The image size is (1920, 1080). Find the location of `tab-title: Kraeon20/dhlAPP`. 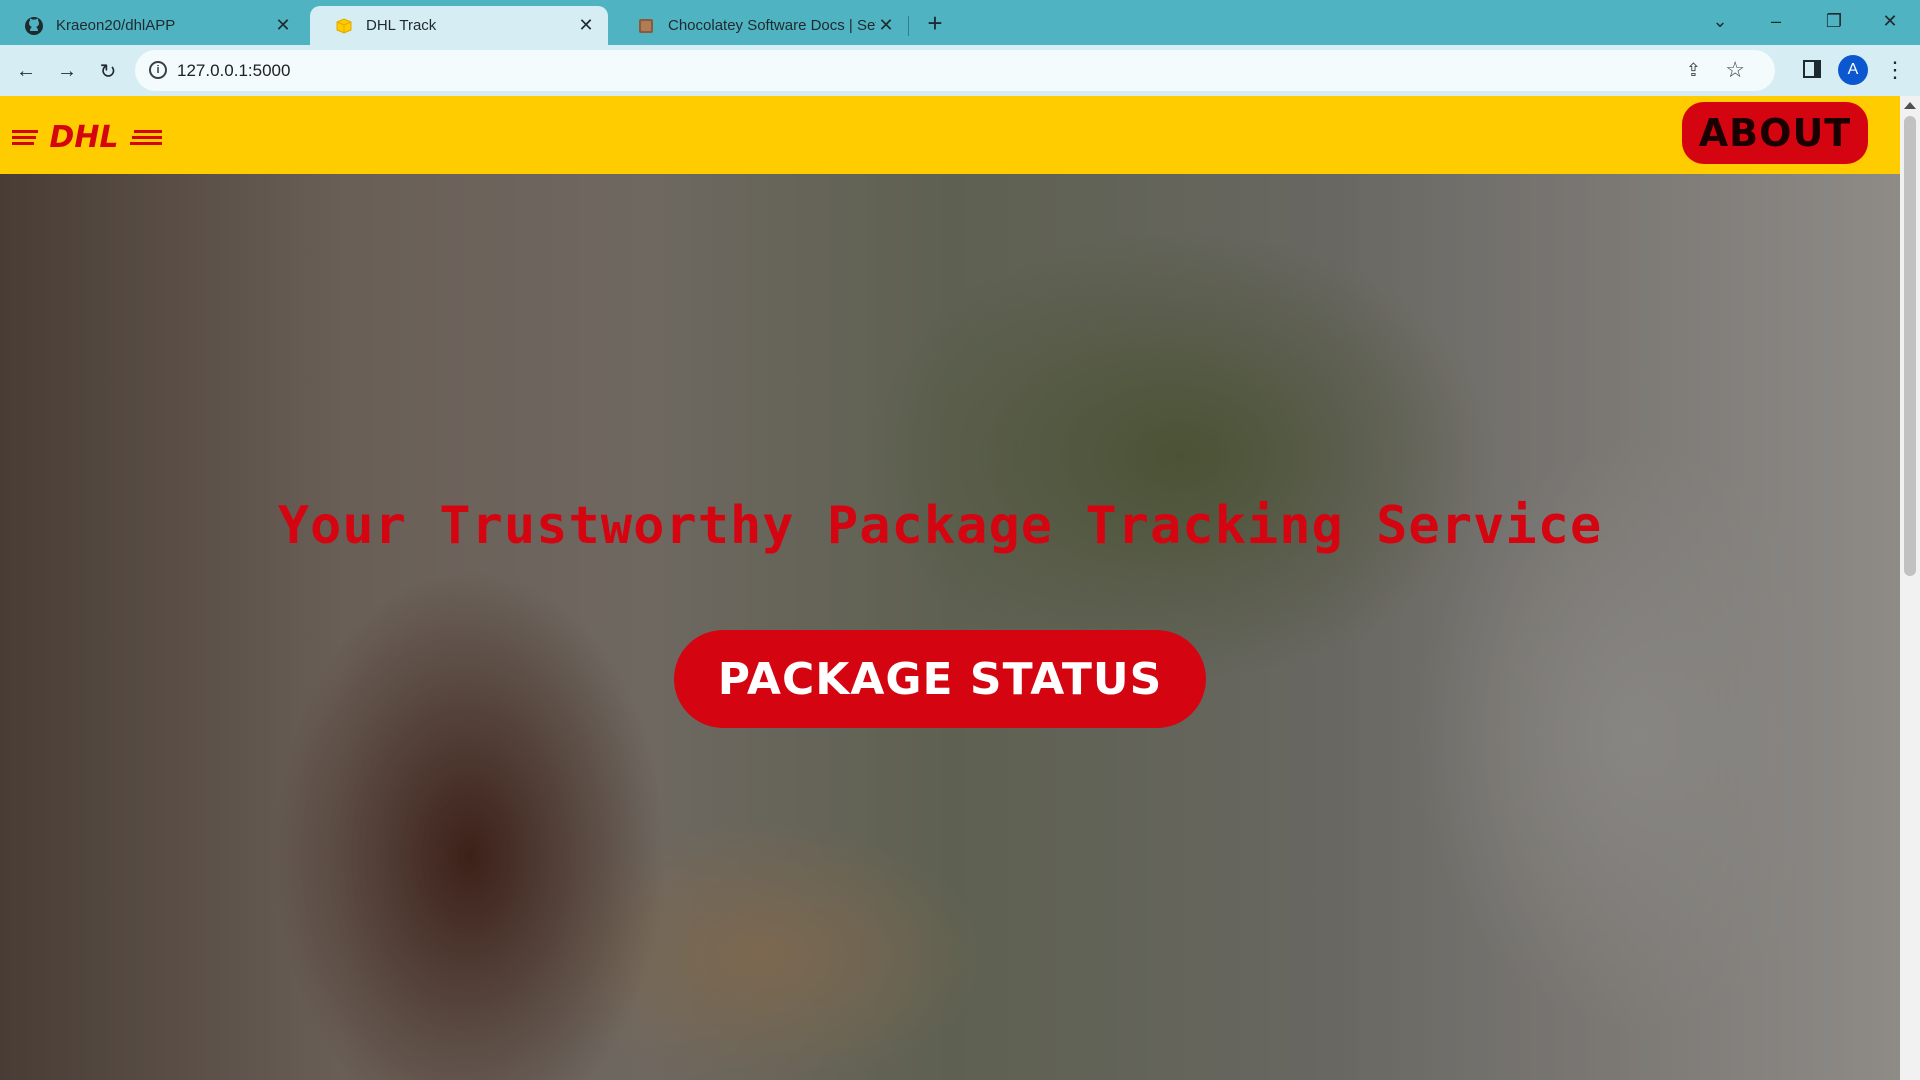

tab-title: Kraeon20/dhlAPP is located at coordinates (116, 25).